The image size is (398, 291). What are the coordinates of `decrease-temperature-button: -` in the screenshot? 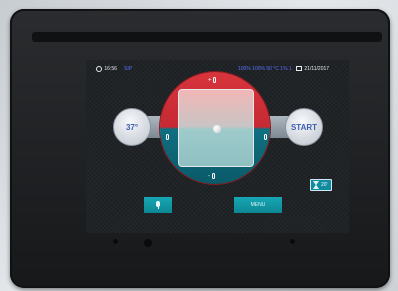 It's located at (211, 176).